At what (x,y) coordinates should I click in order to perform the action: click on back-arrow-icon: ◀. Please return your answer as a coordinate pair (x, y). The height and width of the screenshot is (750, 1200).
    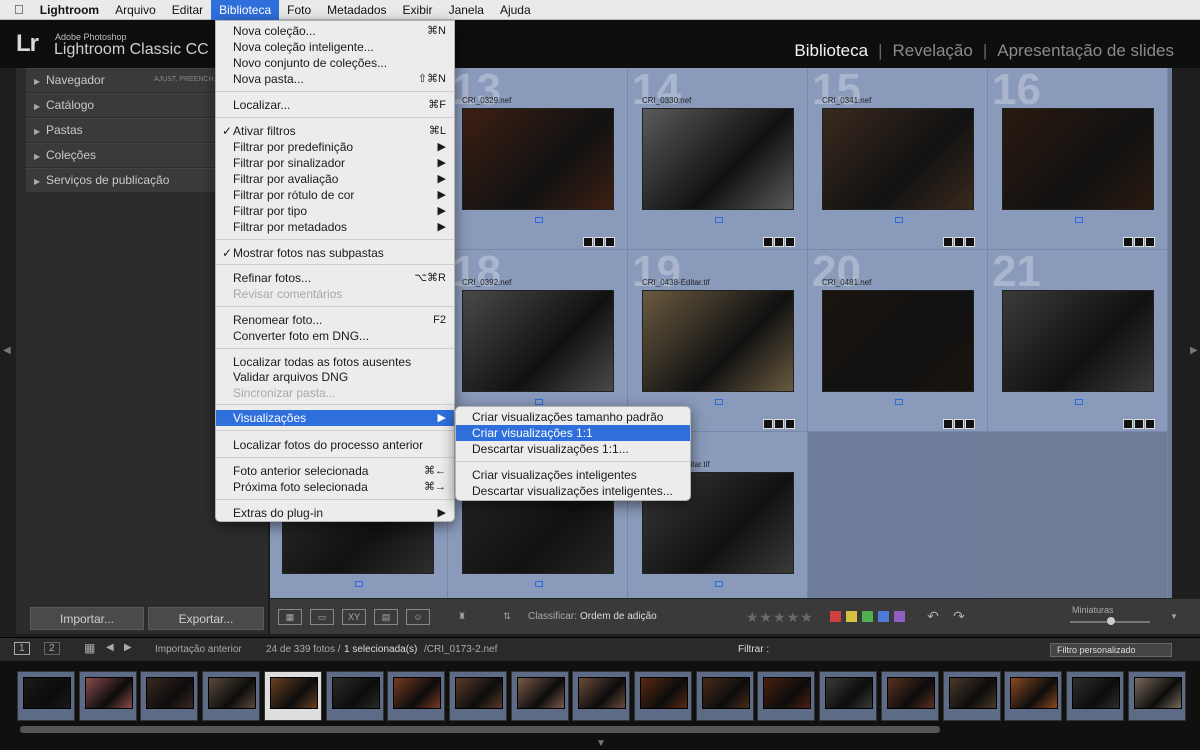
    Looking at the image, I should click on (110, 647).